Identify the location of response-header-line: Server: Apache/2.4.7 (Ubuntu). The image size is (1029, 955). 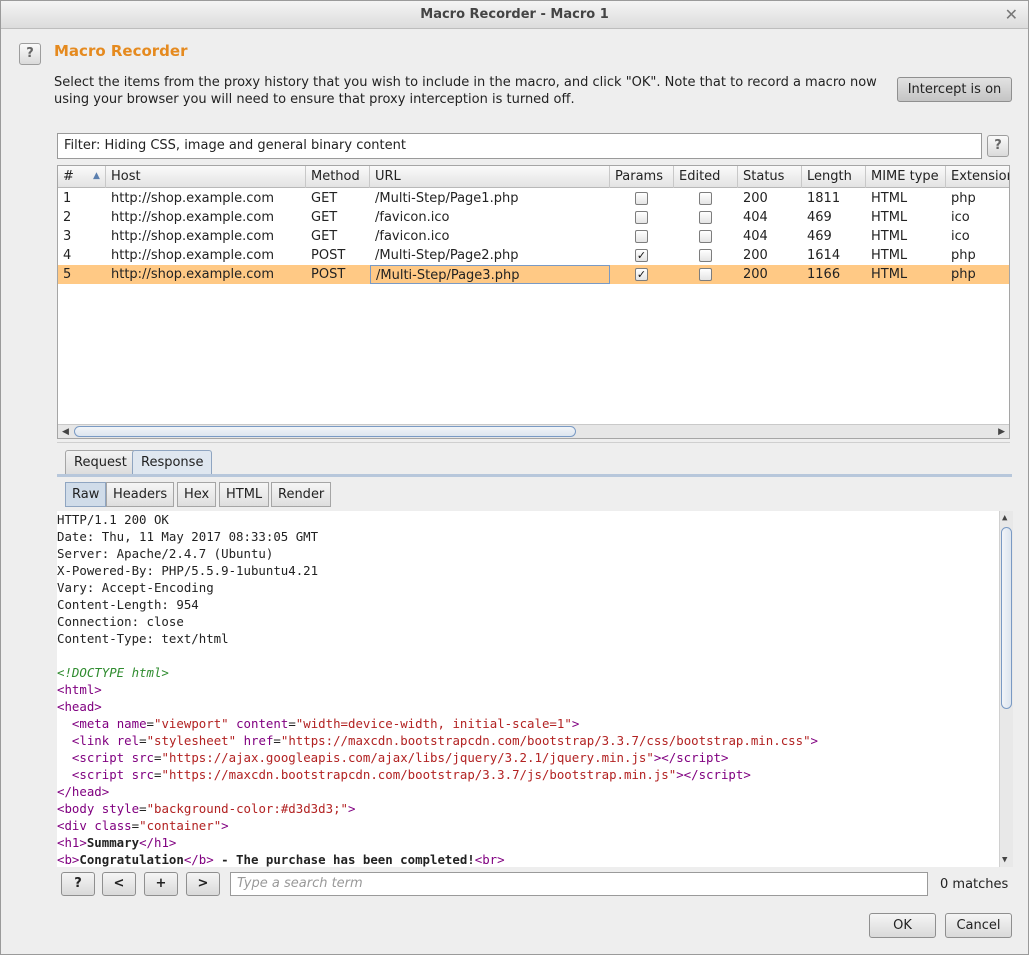
(165, 553).